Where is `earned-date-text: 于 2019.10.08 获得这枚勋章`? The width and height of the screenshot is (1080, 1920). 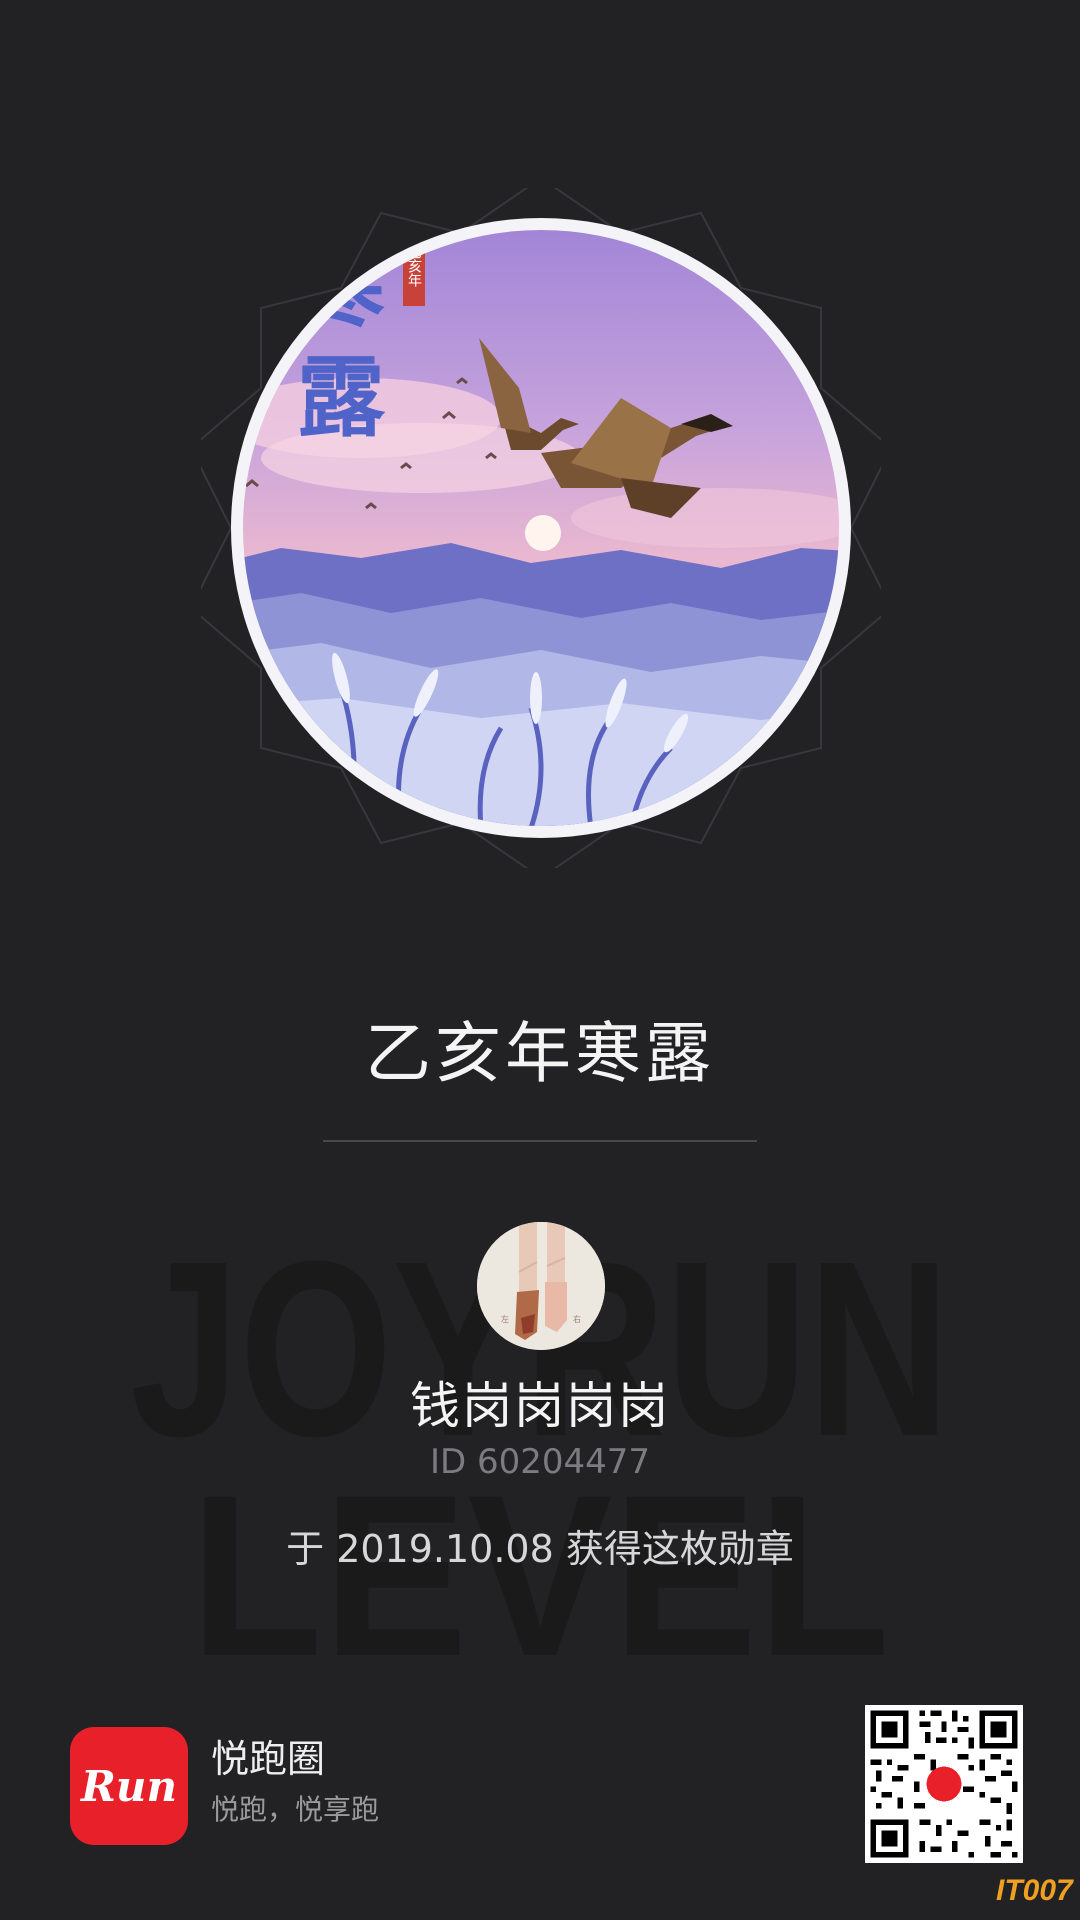 earned-date-text: 于 2019.10.08 获得这枚勋章 is located at coordinates (540, 1549).